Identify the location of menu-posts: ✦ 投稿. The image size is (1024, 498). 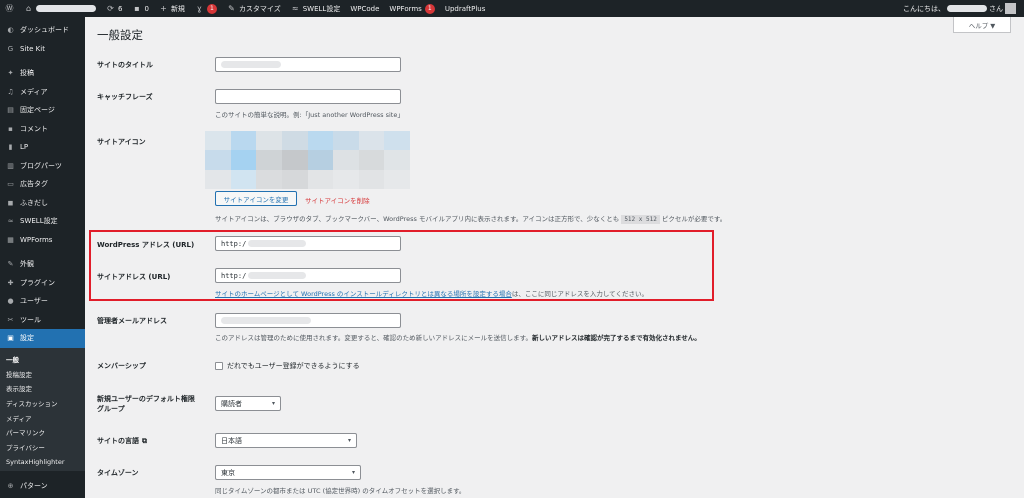
(42, 73).